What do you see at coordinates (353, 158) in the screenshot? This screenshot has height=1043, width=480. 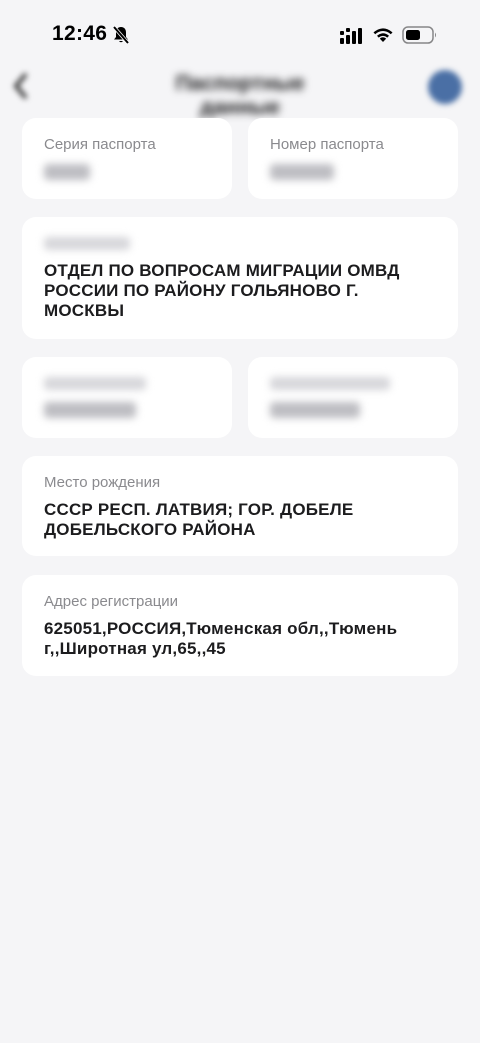 I see `passport-number-card: Номер паспорта` at bounding box center [353, 158].